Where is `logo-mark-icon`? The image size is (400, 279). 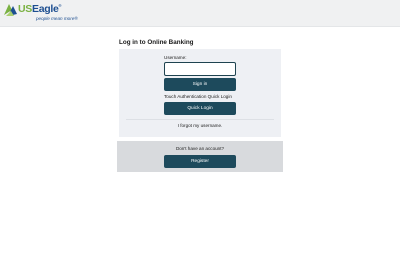 logo-mark-icon is located at coordinates (10, 10).